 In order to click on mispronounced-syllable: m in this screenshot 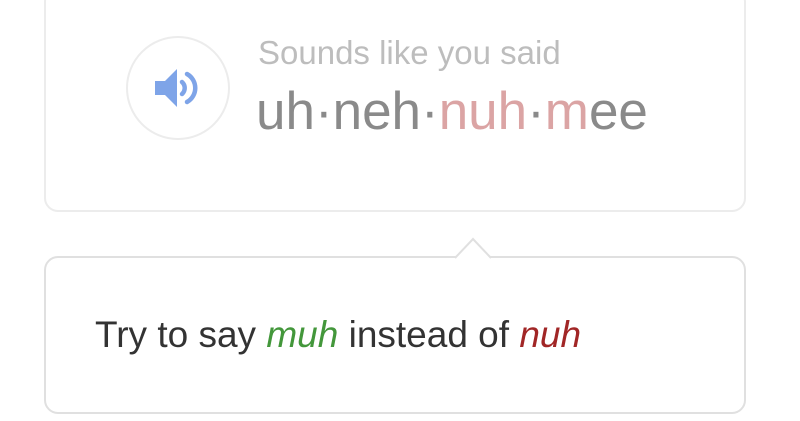, I will do `click(566, 111)`.